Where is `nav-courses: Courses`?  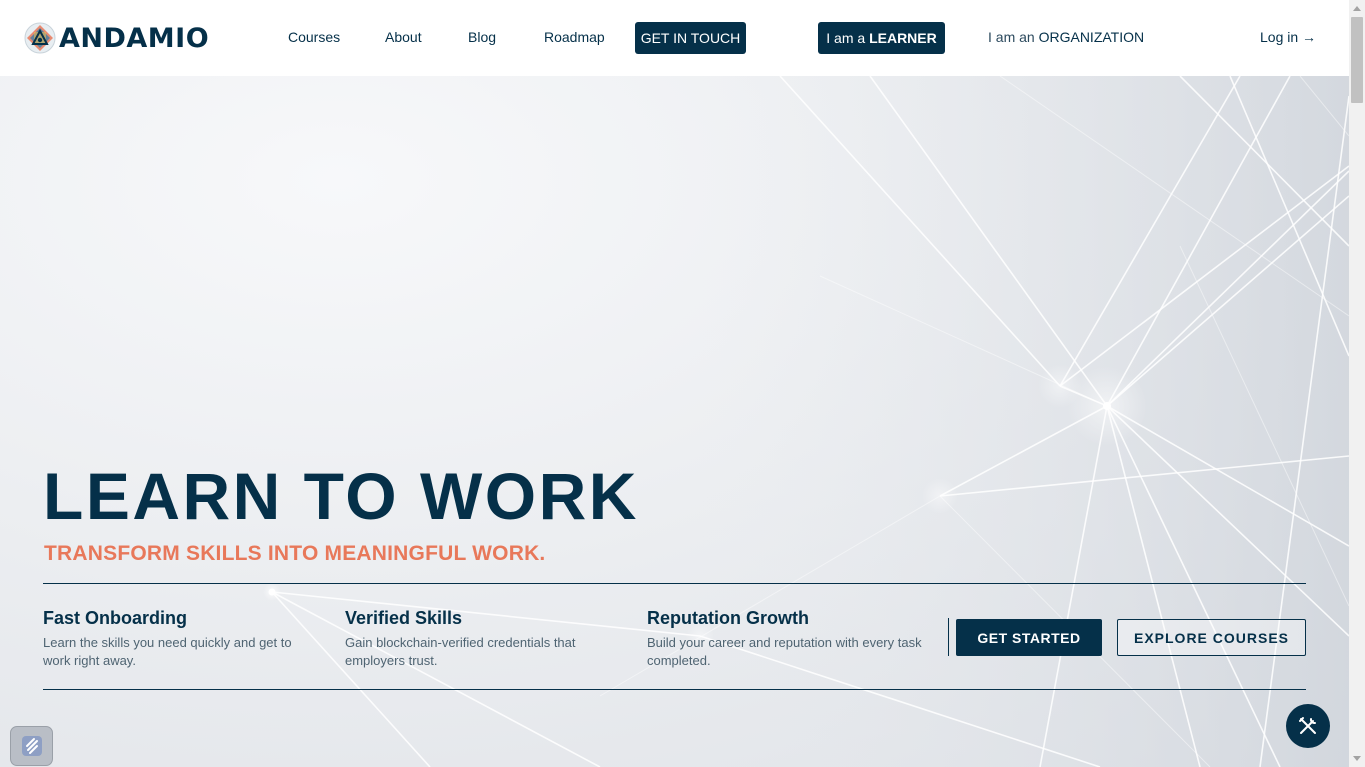
nav-courses: Courses is located at coordinates (314, 37).